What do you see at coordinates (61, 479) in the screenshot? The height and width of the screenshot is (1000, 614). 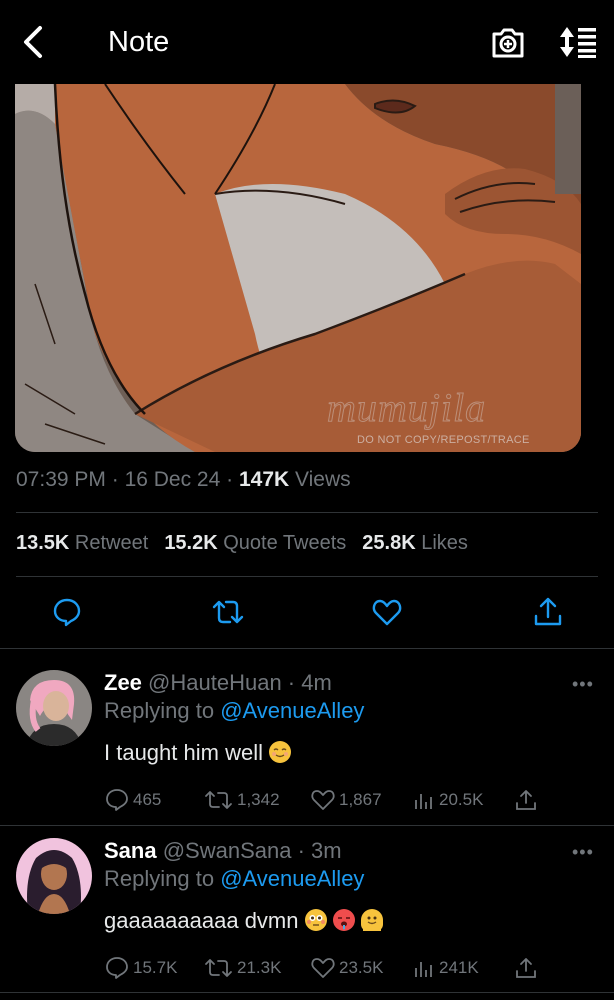 I see `tweet-time: 07:39 PM` at bounding box center [61, 479].